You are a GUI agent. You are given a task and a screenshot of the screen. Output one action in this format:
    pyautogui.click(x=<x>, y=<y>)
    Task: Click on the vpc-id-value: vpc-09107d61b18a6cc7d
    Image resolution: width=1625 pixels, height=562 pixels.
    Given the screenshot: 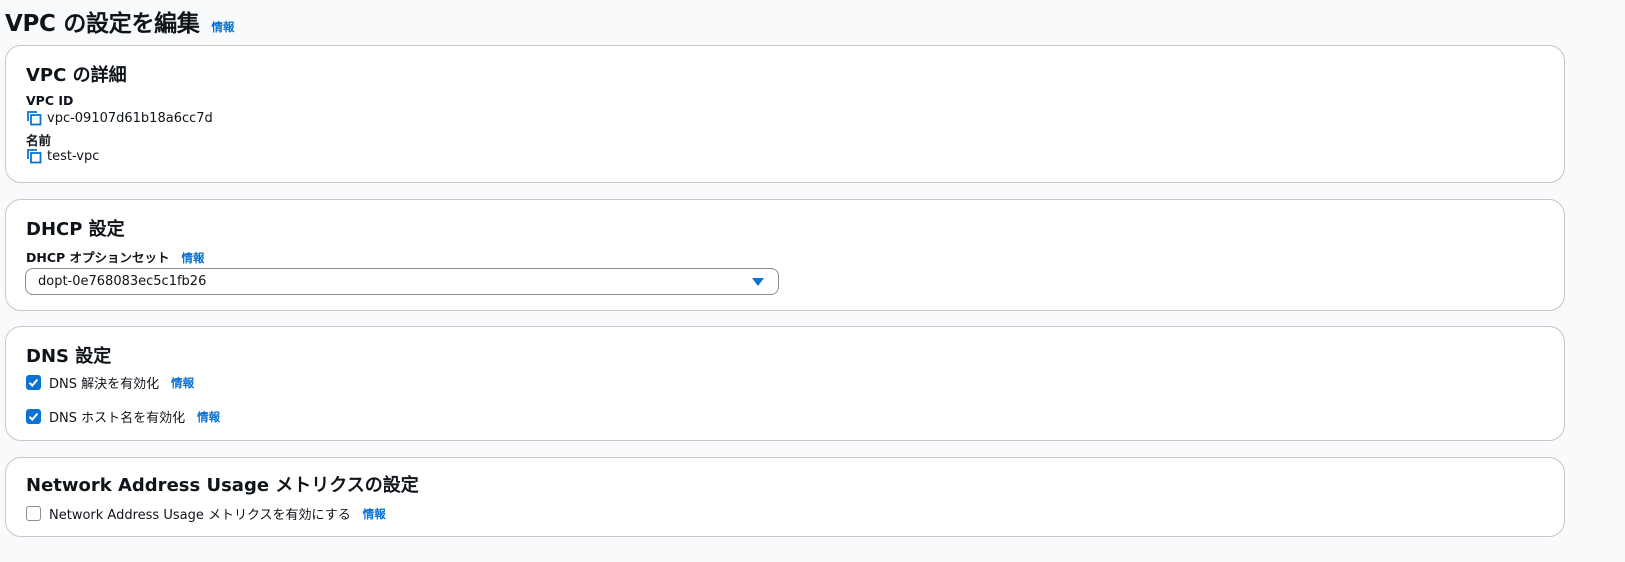 What is the action you would take?
    pyautogui.click(x=130, y=118)
    